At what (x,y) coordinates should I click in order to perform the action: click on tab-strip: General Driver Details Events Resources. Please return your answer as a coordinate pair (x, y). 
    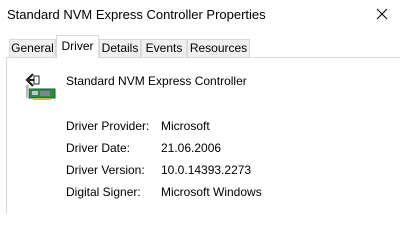
    Looking at the image, I should click on (200, 47).